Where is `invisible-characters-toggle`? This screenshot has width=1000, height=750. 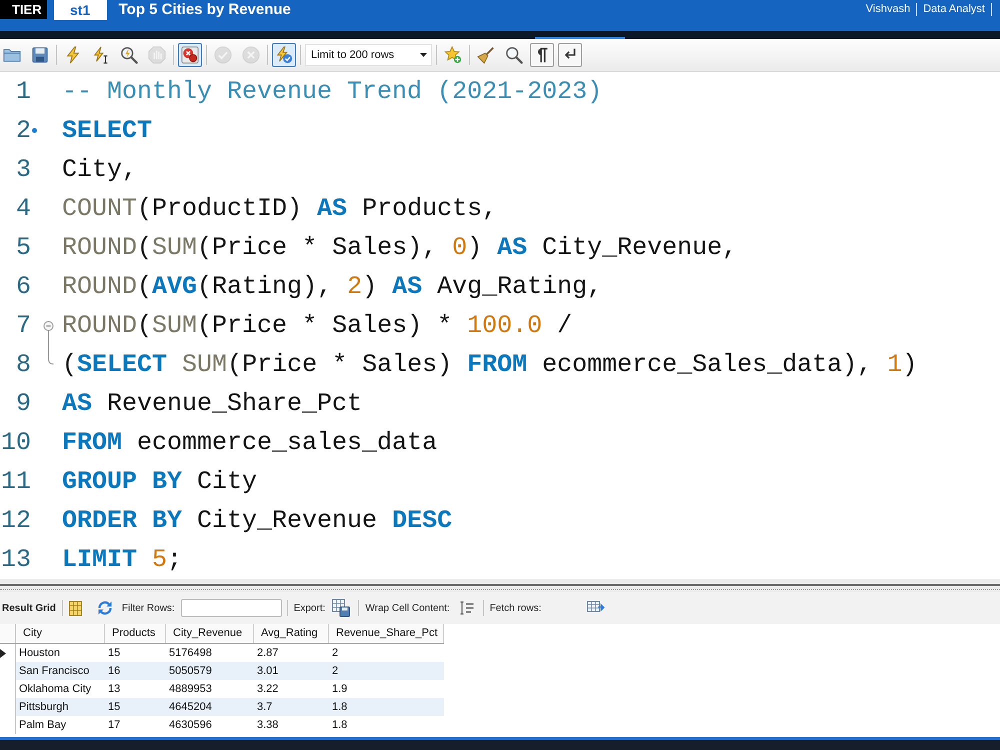 invisible-characters-toggle is located at coordinates (542, 55).